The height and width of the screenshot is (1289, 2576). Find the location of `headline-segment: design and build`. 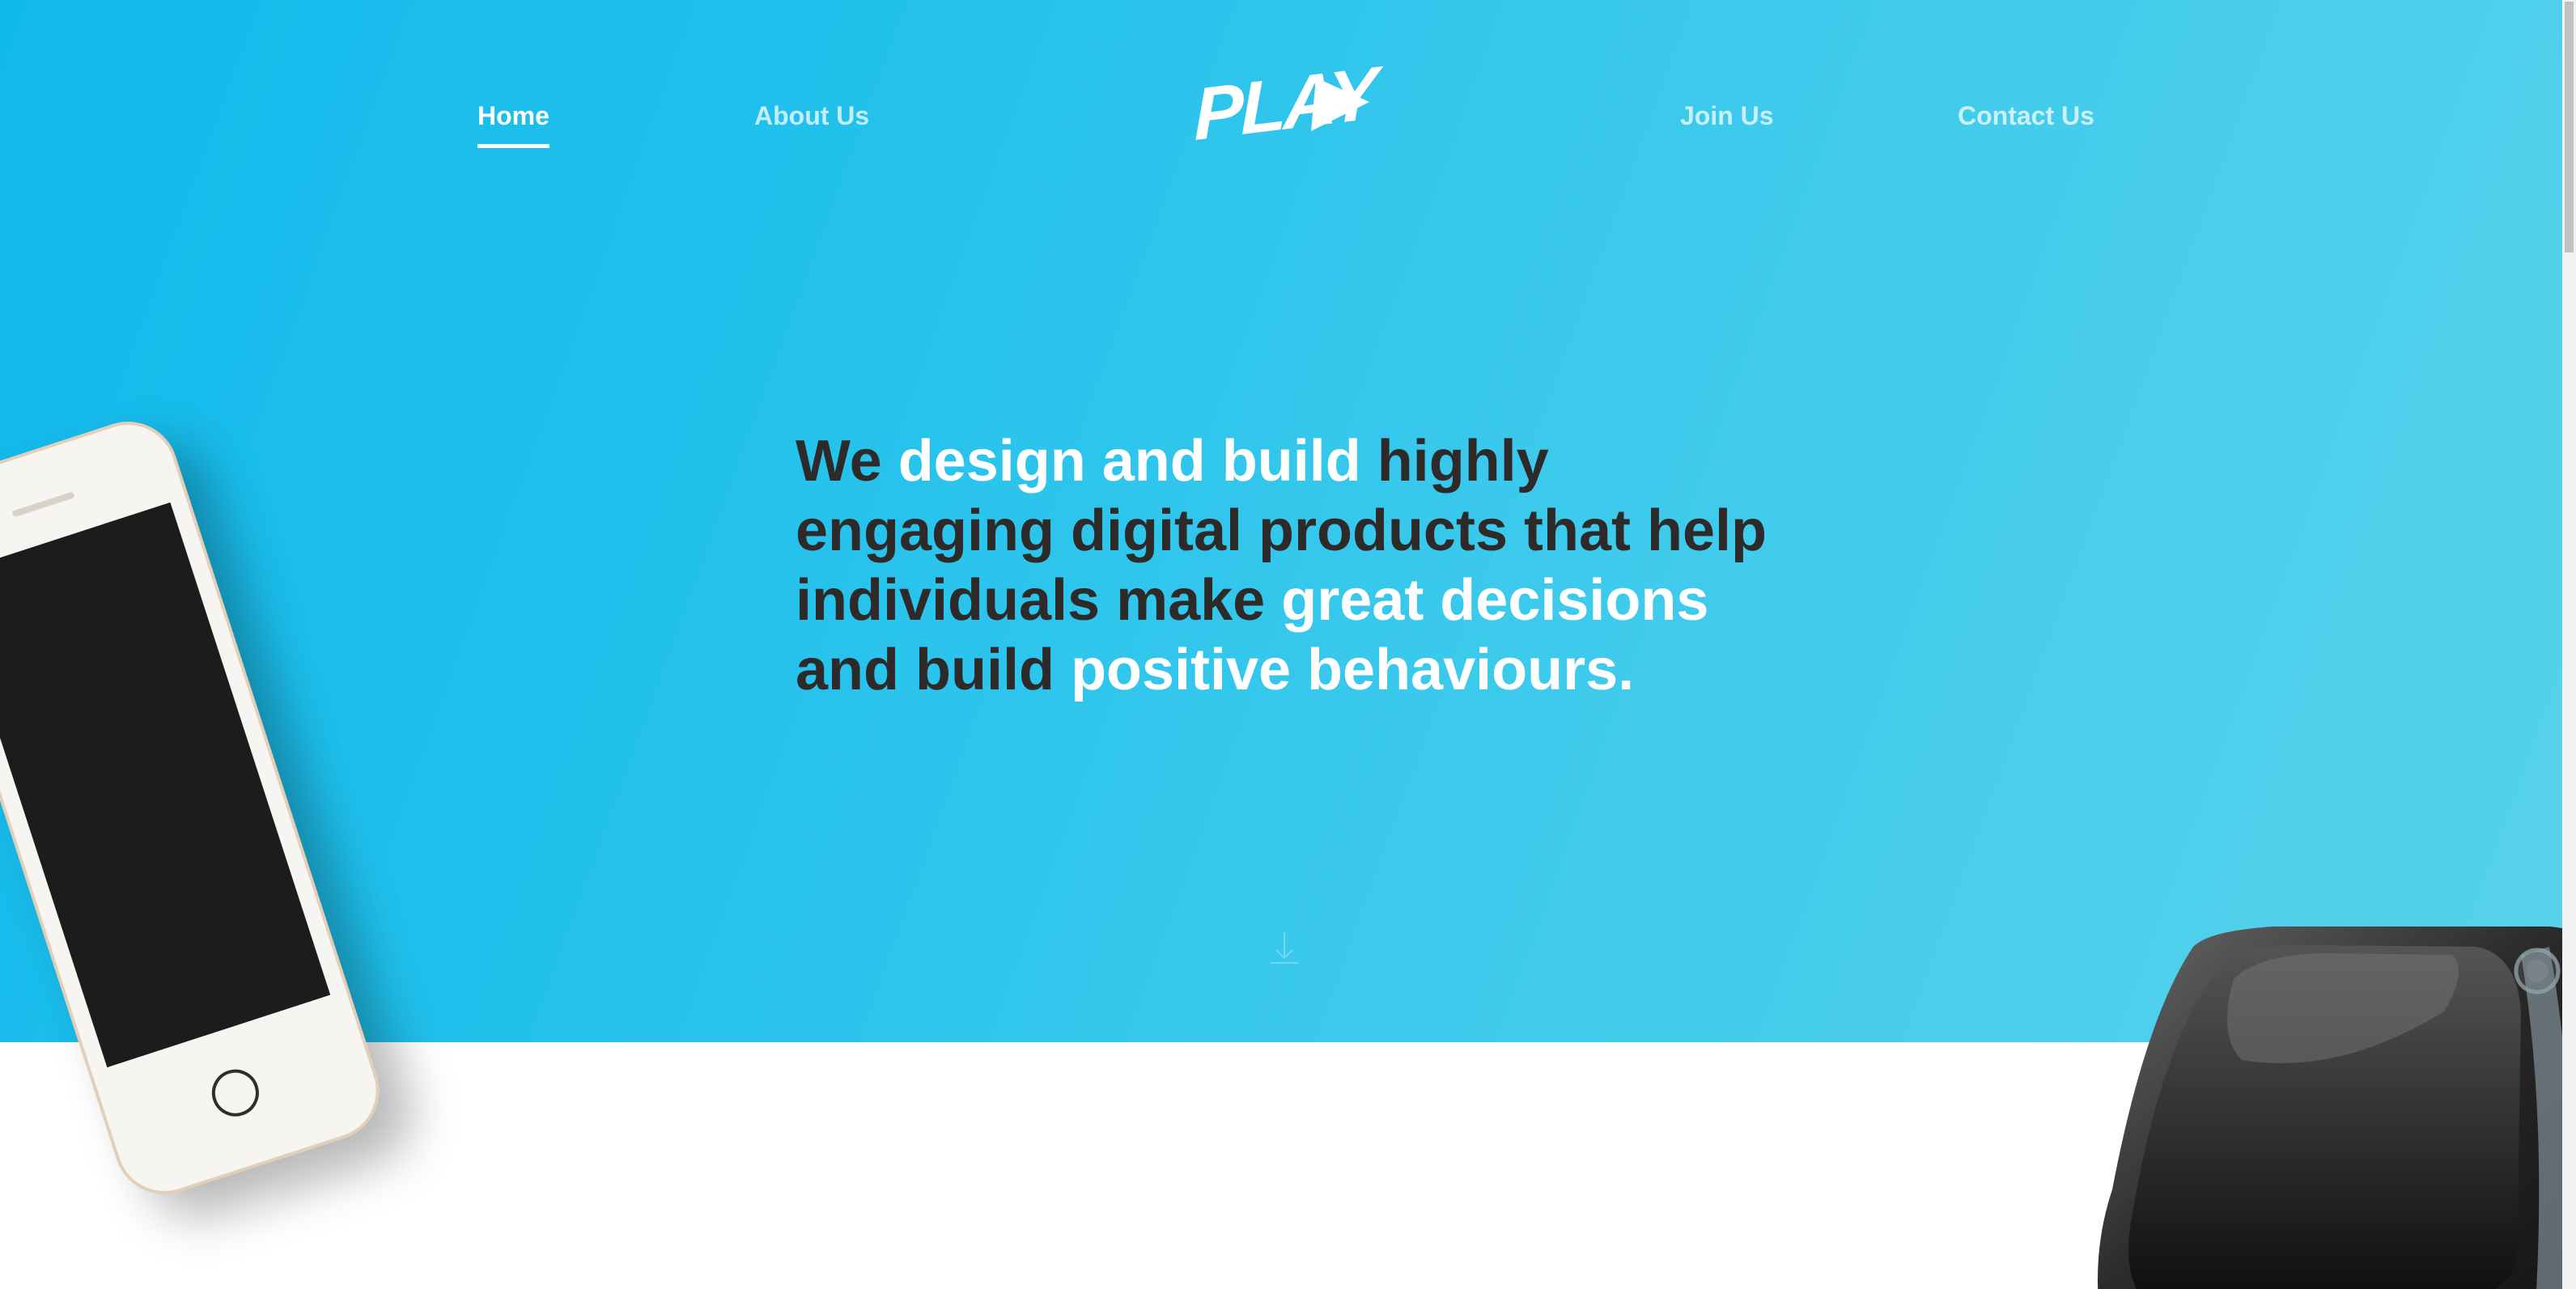

headline-segment: design and build is located at coordinates (1137, 462).